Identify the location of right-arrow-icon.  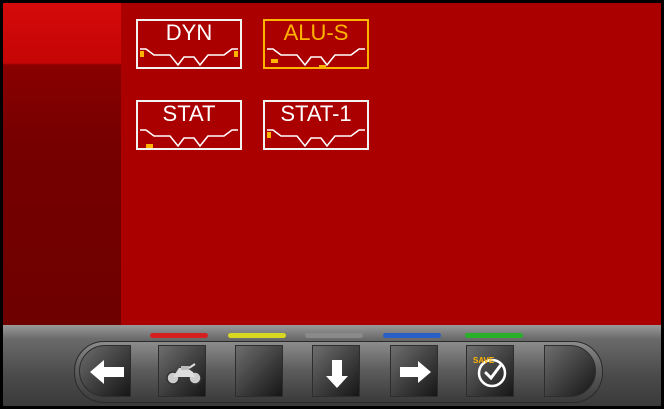
(415, 372).